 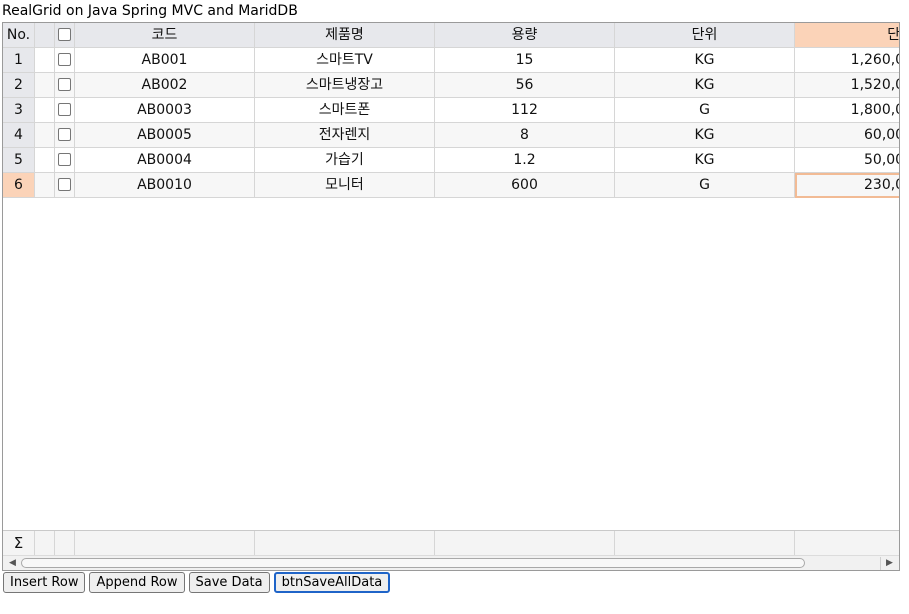 What do you see at coordinates (165, 160) in the screenshot?
I see `cell-code: AB0004` at bounding box center [165, 160].